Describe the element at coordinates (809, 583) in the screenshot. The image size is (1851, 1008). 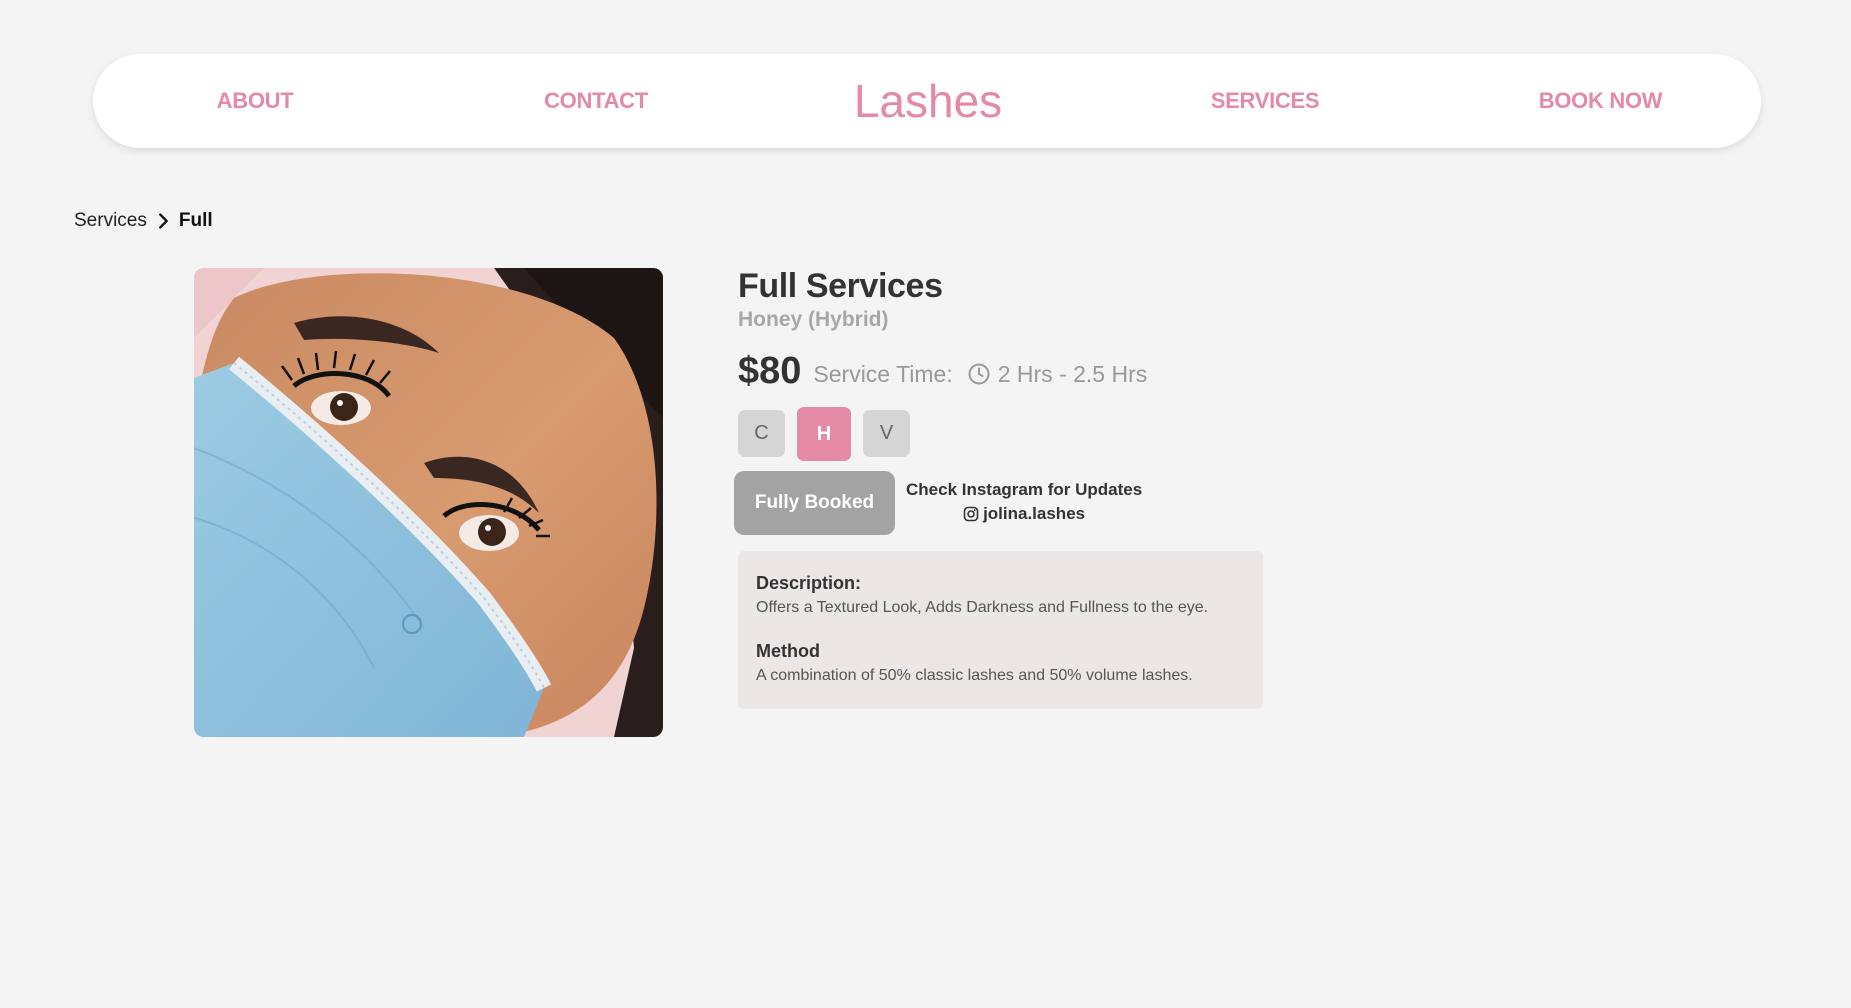
I see `description-heading: Description:` at that location.